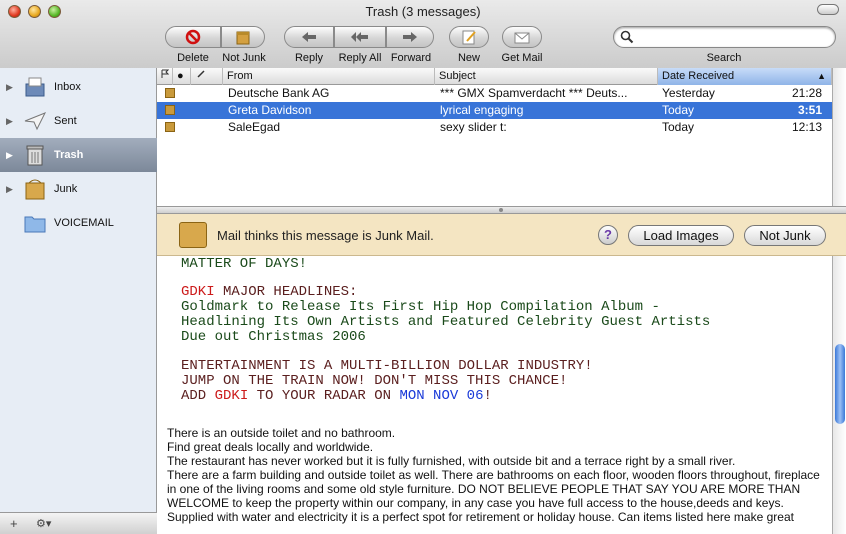  I want to click on body-line: GDKI MAJOR HEADLINES:, so click(269, 292).